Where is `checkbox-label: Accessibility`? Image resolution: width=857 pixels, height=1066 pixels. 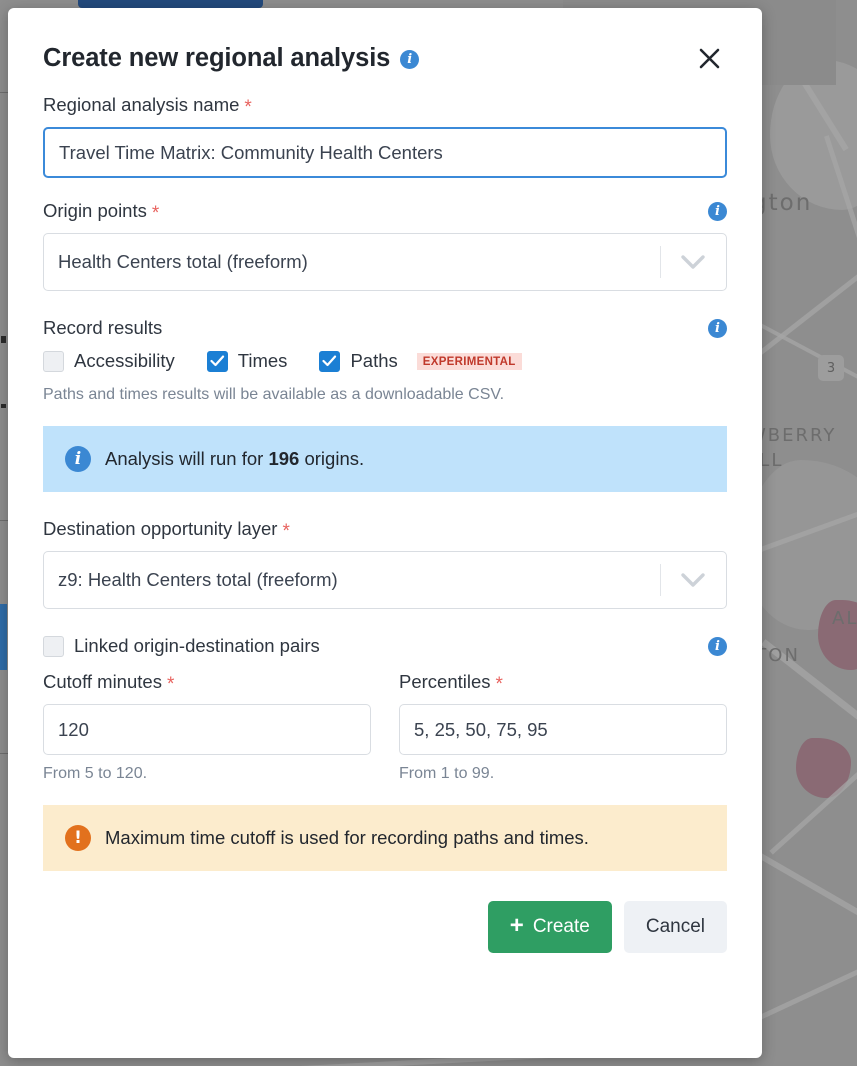
checkbox-label: Accessibility is located at coordinates (124, 360).